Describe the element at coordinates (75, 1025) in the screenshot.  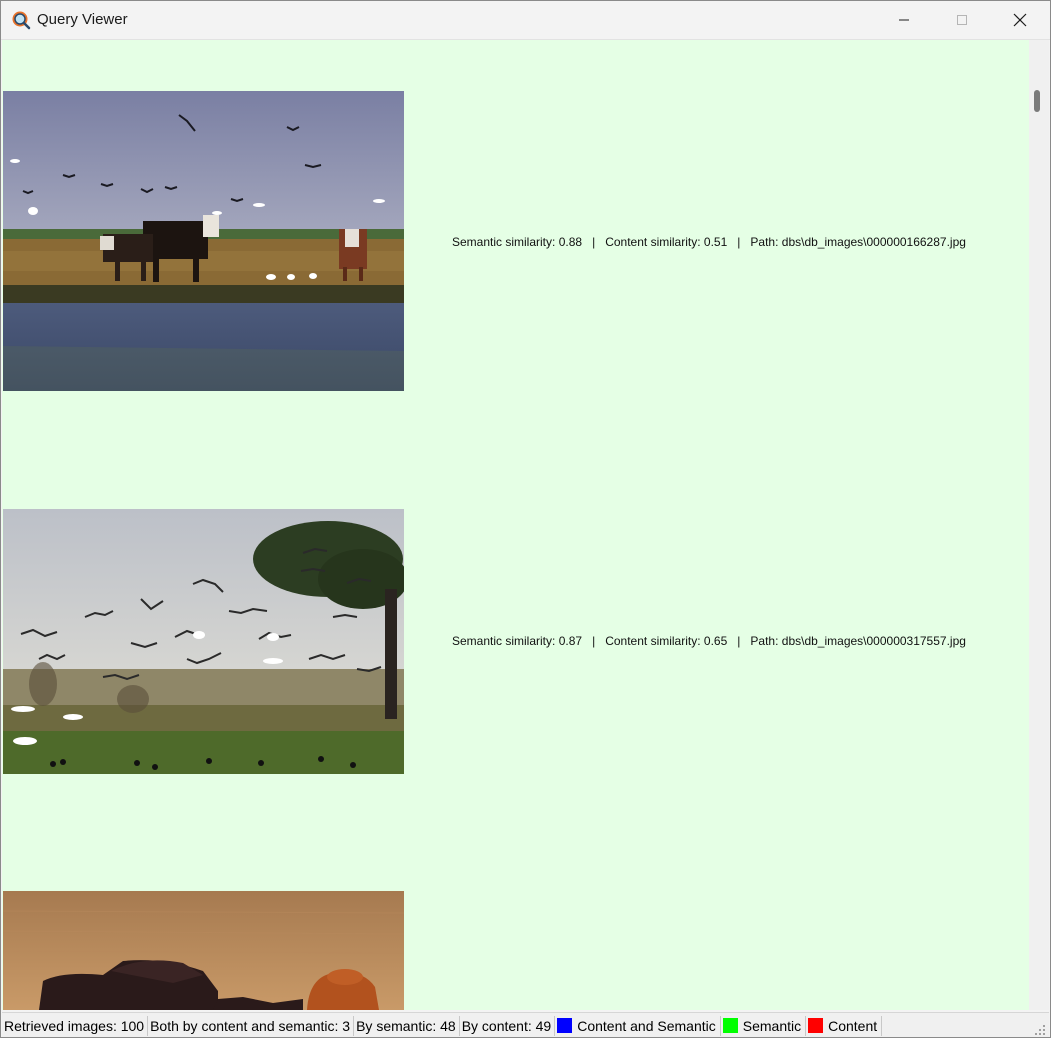
I see `status-retrieved-count: Retrieved images: 100` at that location.